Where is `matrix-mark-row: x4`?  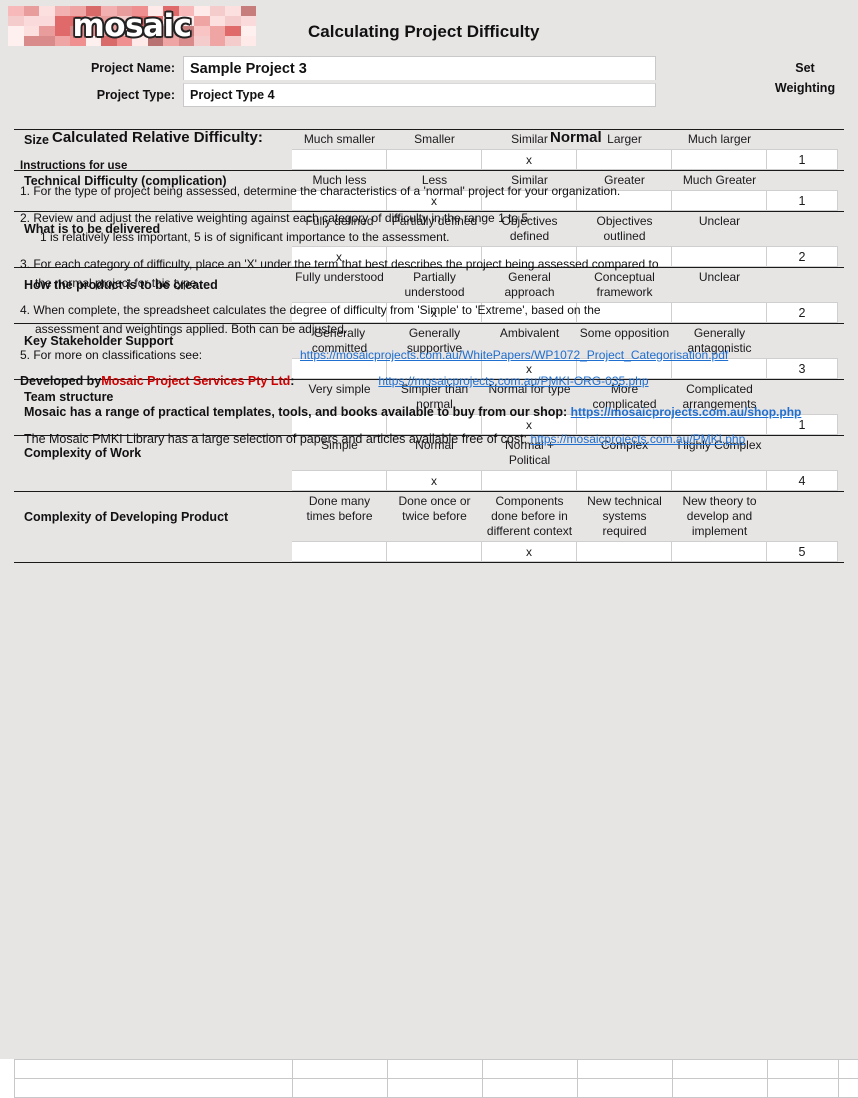 matrix-mark-row: x4 is located at coordinates (429, 480).